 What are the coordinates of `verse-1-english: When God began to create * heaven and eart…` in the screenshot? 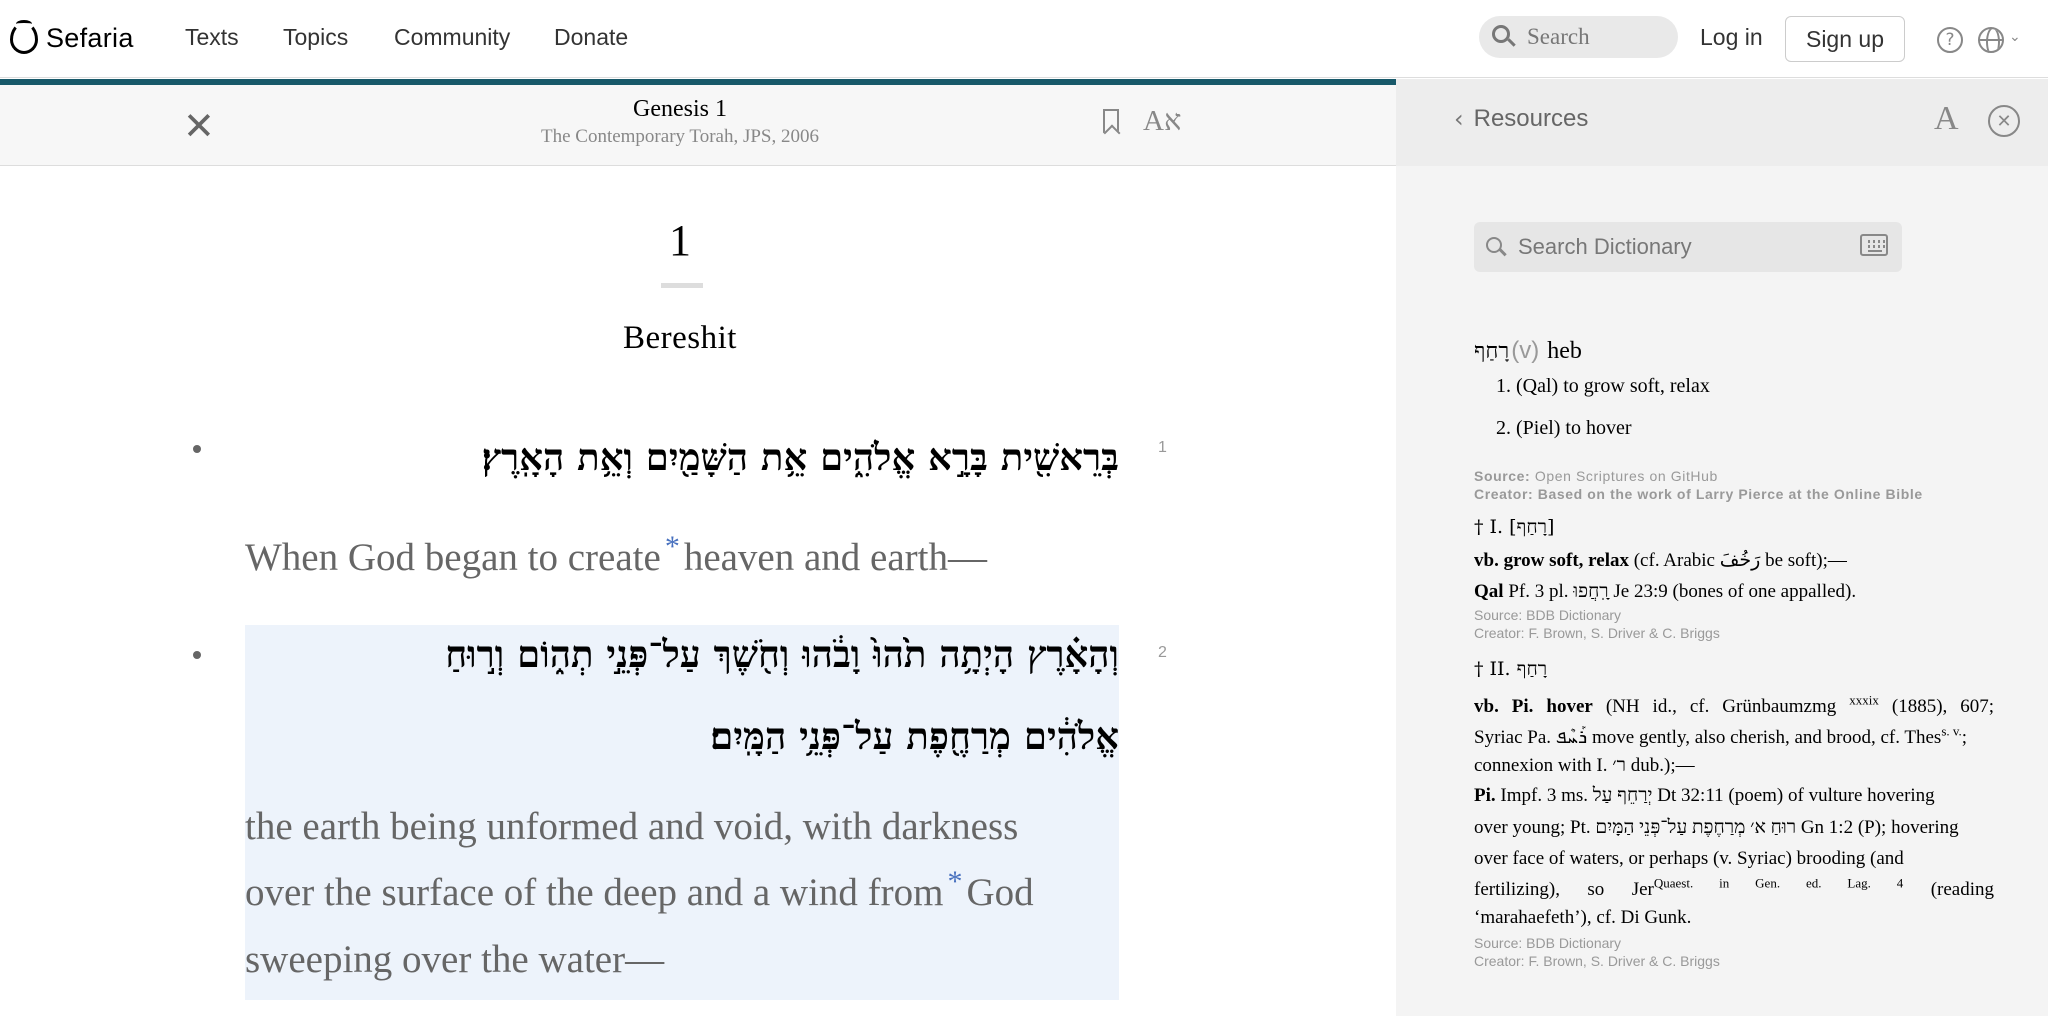 It's located at (616, 556).